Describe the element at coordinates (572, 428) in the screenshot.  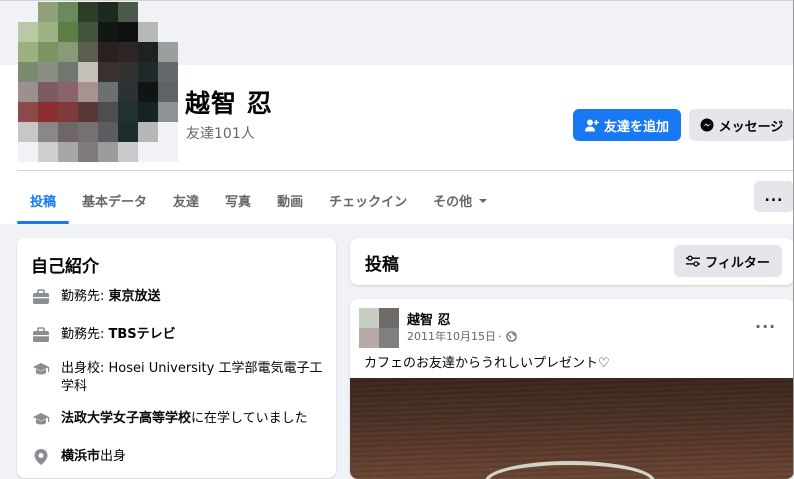
I see `post-photo` at that location.